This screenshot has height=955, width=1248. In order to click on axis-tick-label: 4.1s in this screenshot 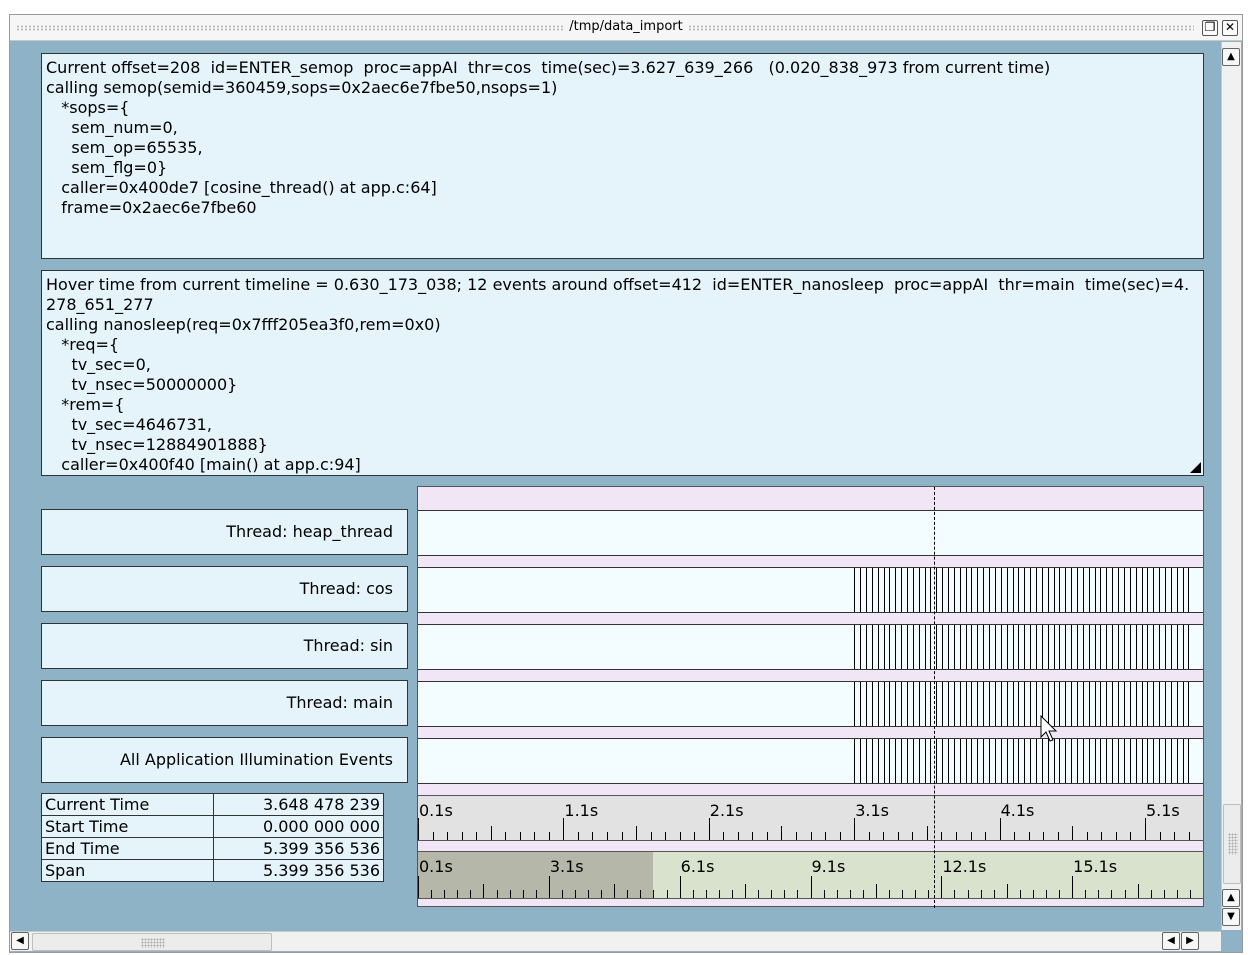, I will do `click(1018, 810)`.